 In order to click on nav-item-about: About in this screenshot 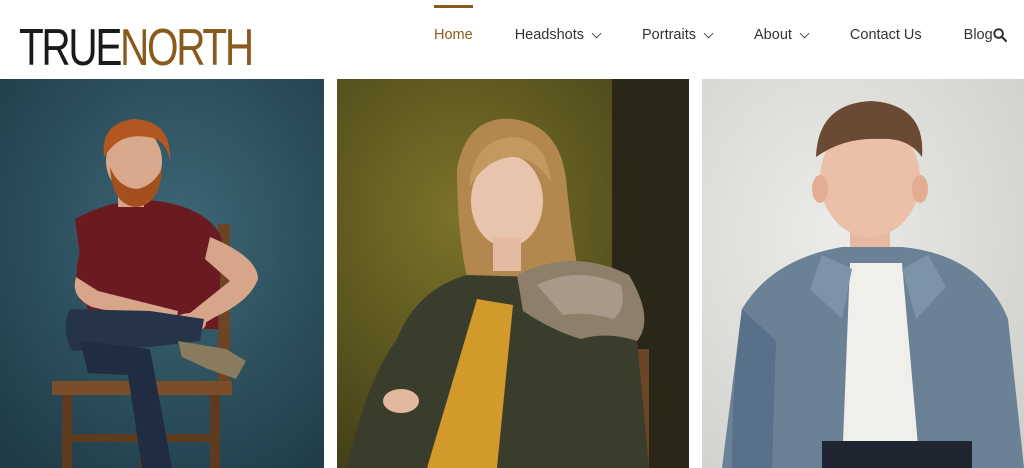, I will do `click(782, 35)`.